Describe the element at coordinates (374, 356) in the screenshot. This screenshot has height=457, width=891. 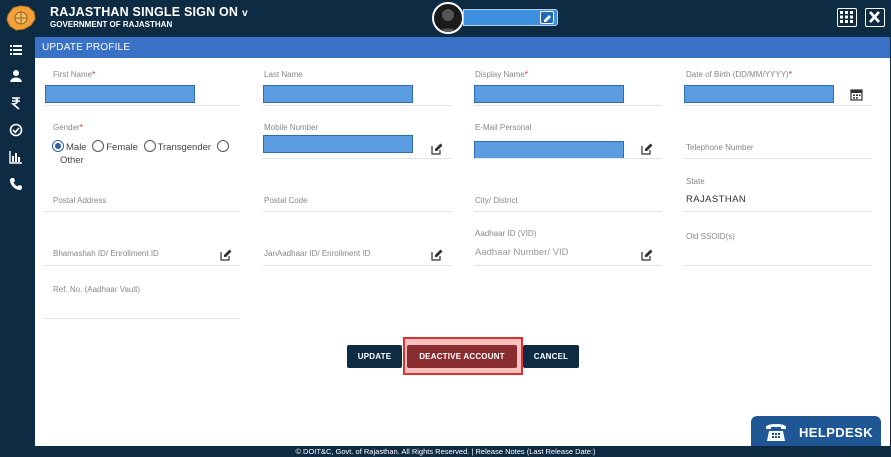
I see `update-button: UPDATE` at that location.